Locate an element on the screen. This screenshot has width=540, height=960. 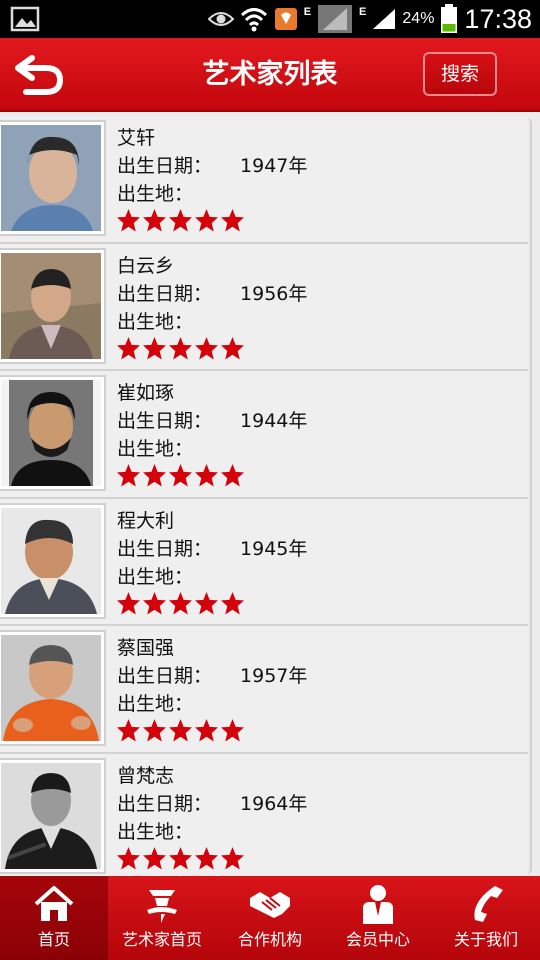
birth-year: 1964年 is located at coordinates (274, 803).